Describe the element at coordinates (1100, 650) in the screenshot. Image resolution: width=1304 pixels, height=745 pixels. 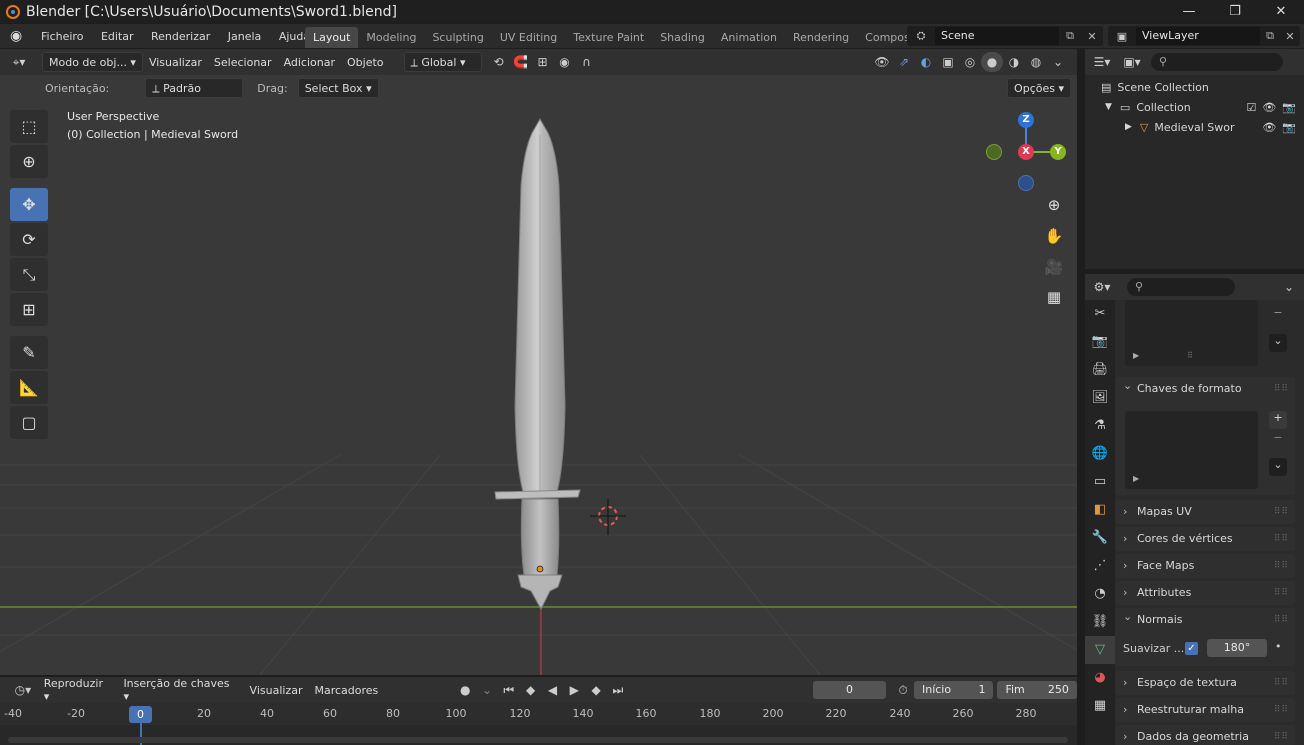
I see `data-tab-icon: ▽` at that location.